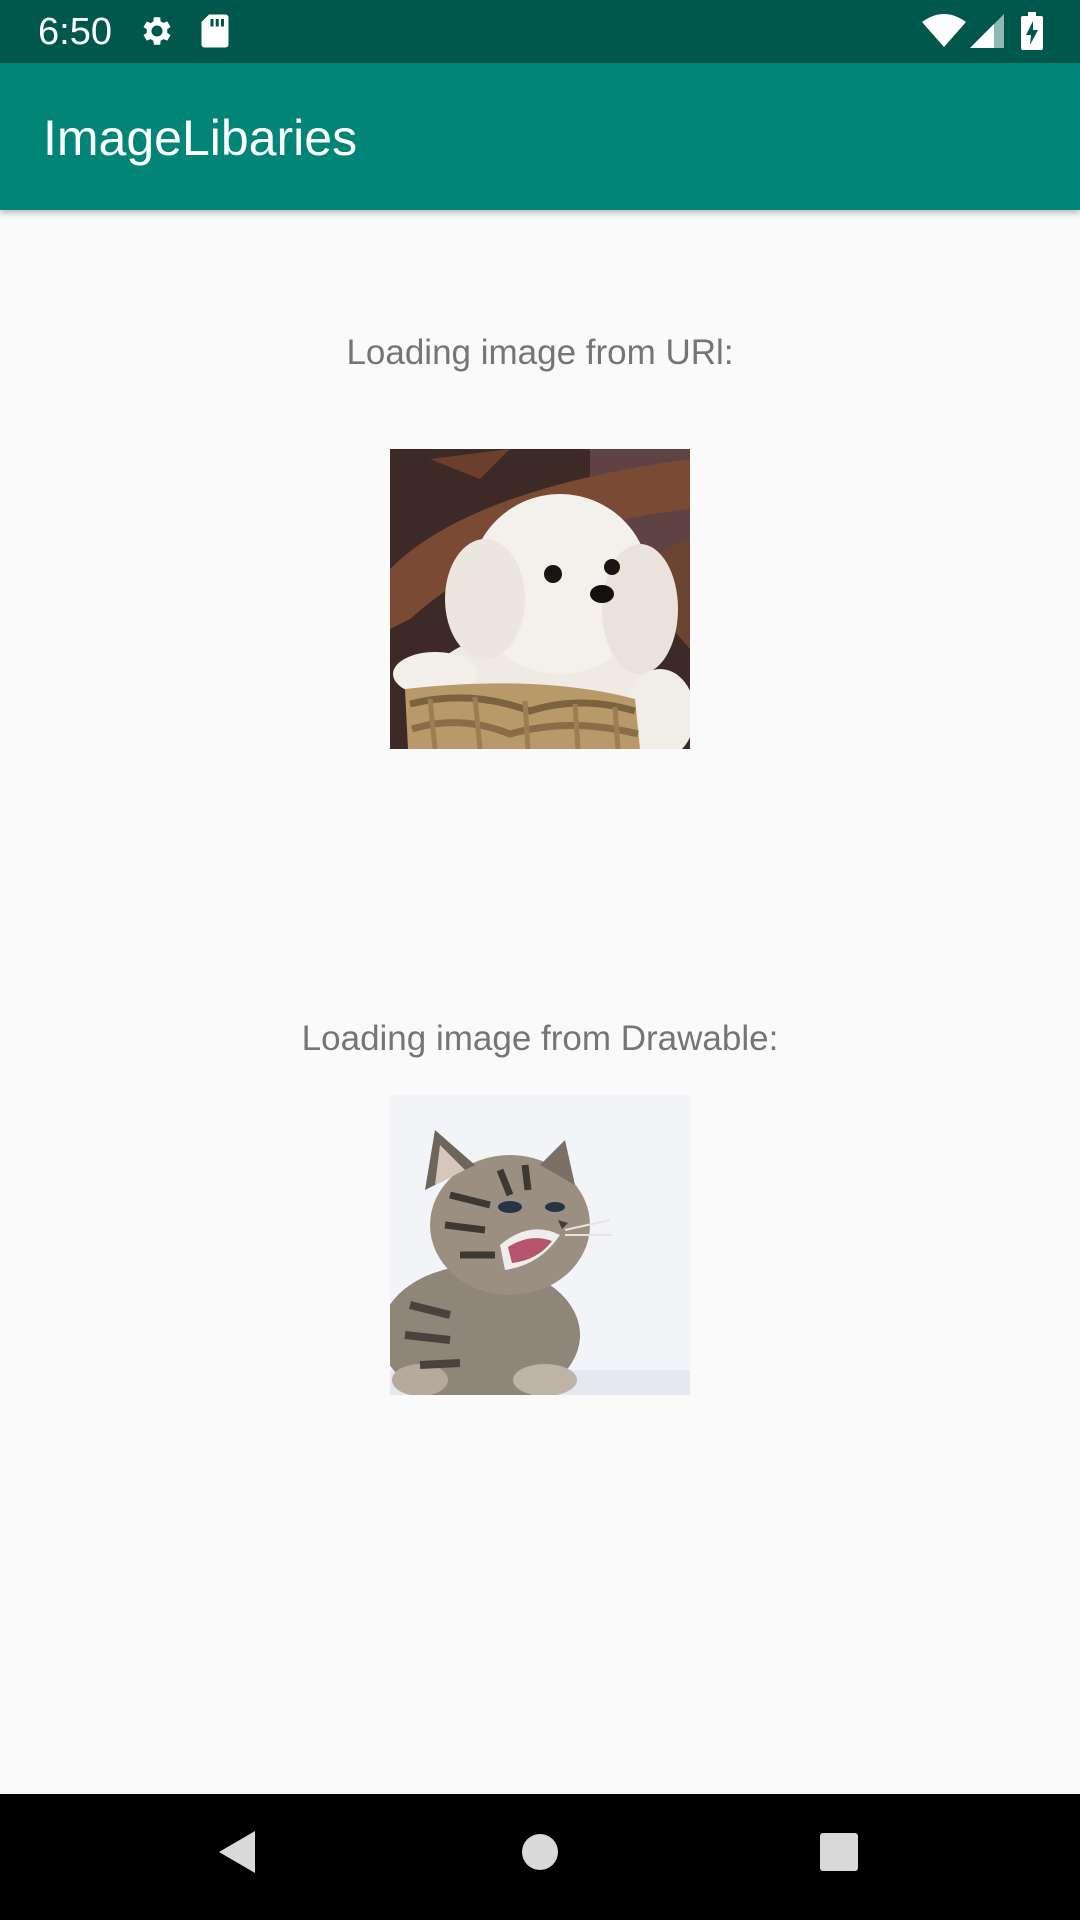  What do you see at coordinates (540, 352) in the screenshot?
I see `url-image-label: Loading image from URl:` at bounding box center [540, 352].